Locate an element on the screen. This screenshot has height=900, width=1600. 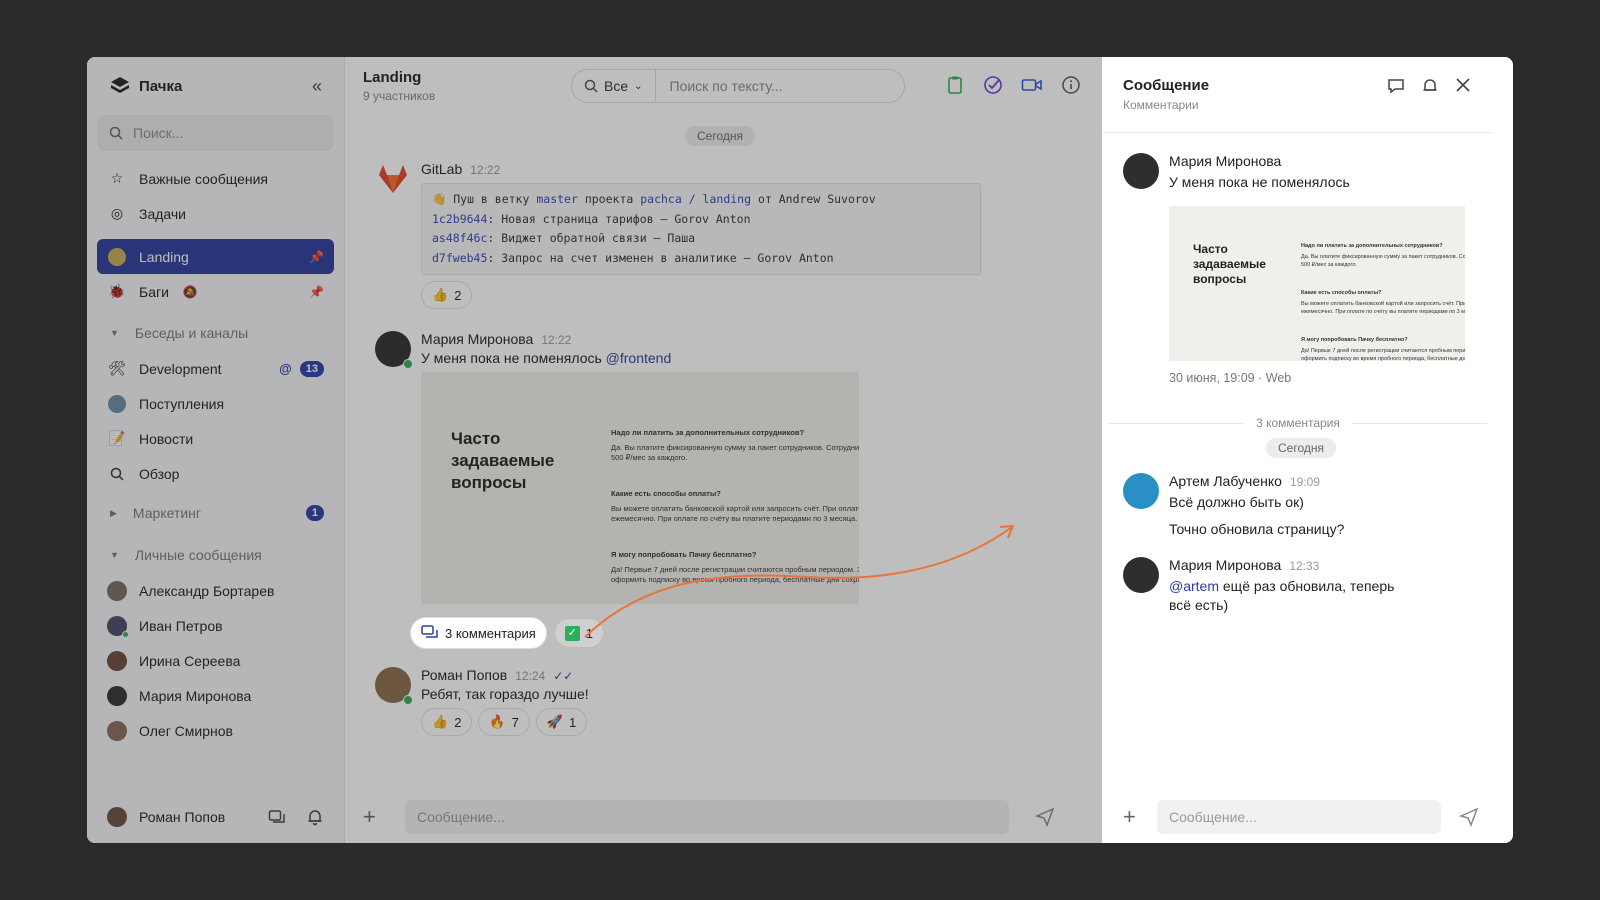
push-mid: проекта is located at coordinates (609, 199).